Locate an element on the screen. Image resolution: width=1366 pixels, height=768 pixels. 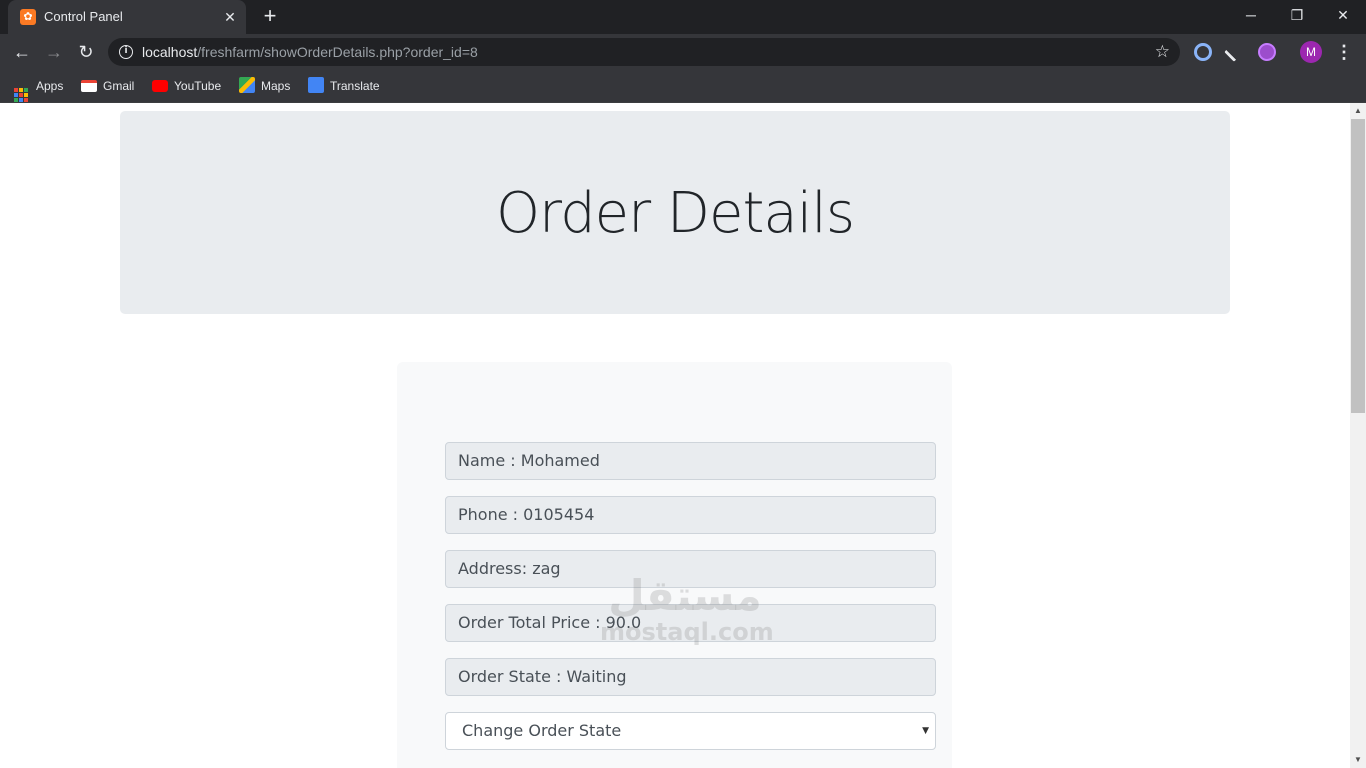
change-order-state-select: Change Order State ▼ is located at coordinates (690, 731).